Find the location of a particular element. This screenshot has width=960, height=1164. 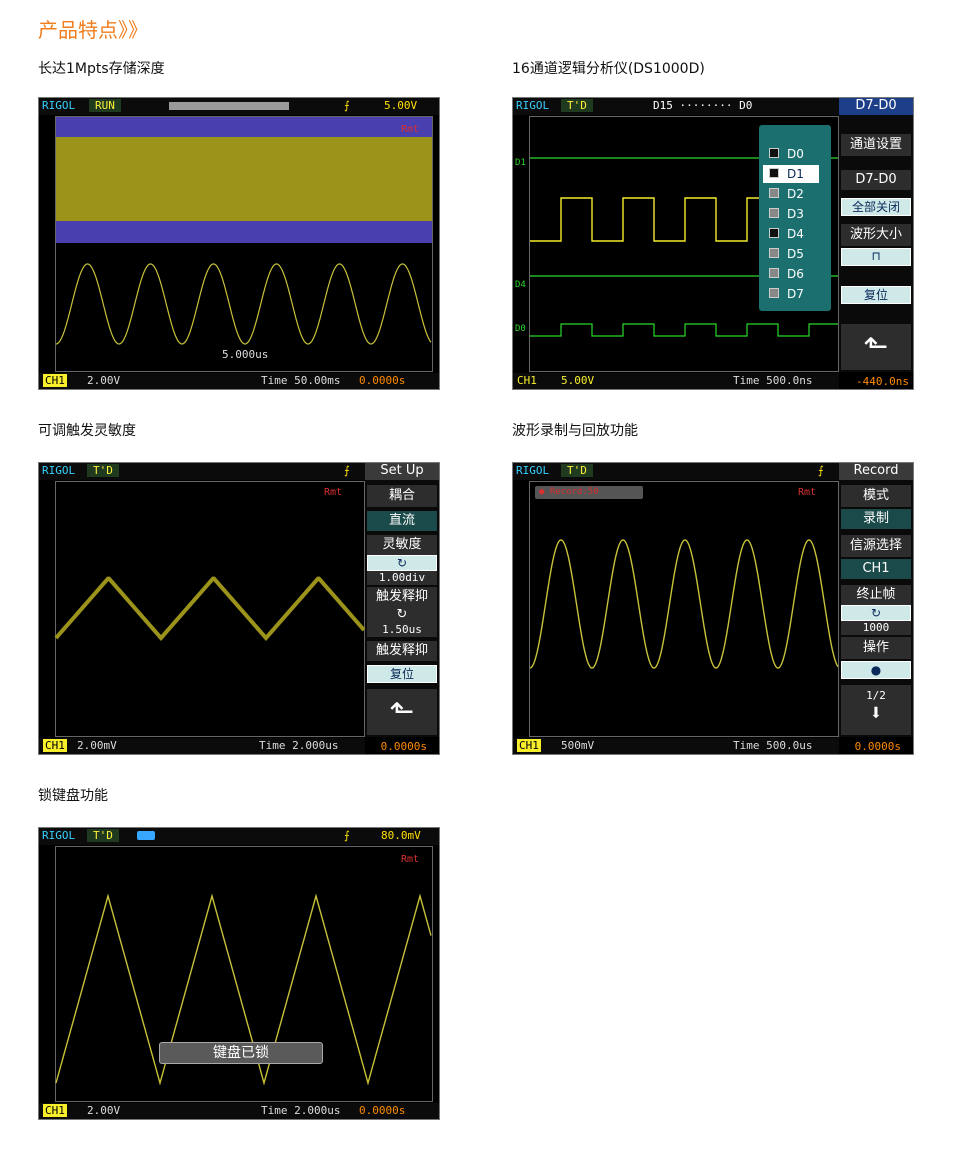

menu-channel-settings: 通道设置 is located at coordinates (876, 145).